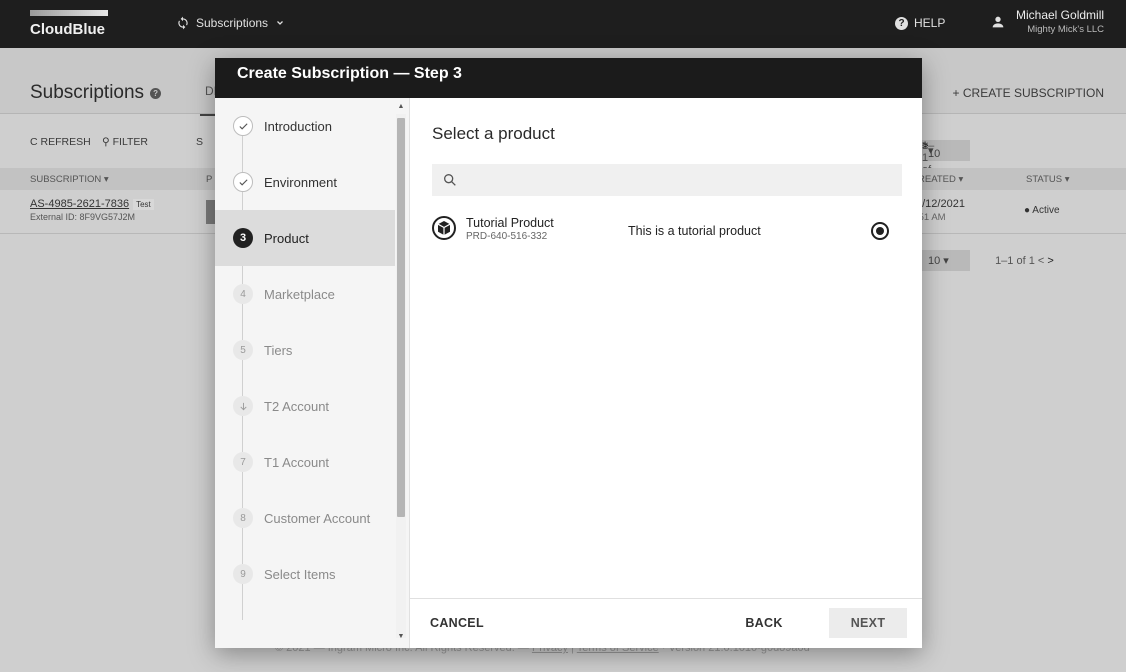 This screenshot has height=672, width=1126. I want to click on step-environment: Environment, so click(305, 182).